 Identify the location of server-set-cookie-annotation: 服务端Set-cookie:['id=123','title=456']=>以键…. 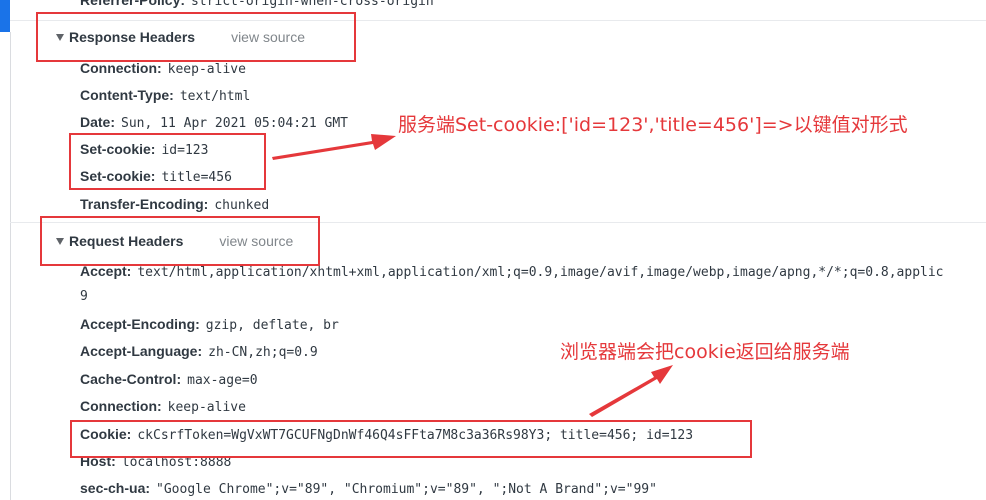
(653, 125).